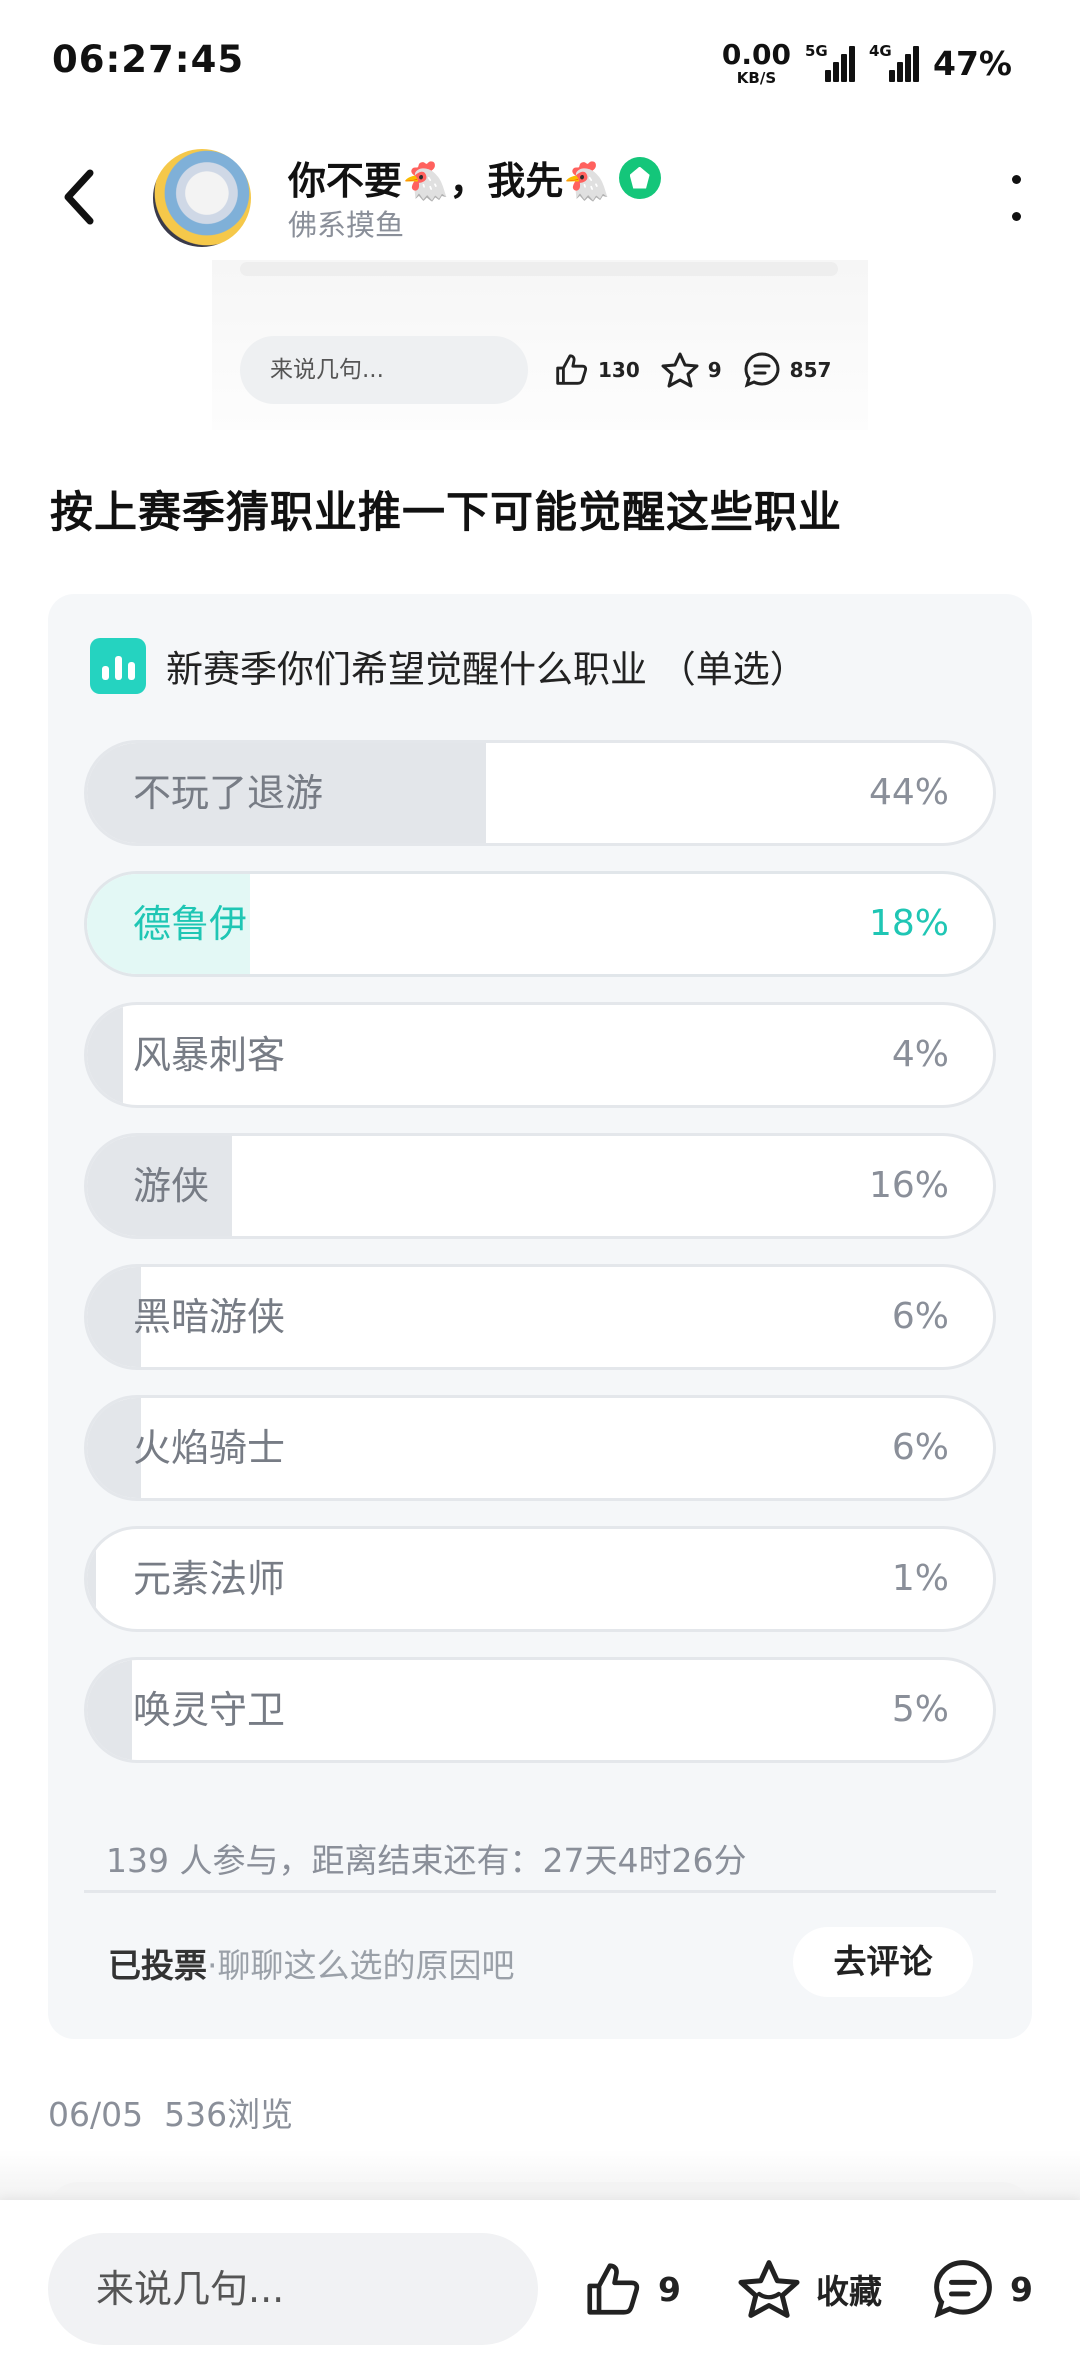 Image resolution: width=1080 pixels, height=2375 pixels. I want to click on poll-option-label: 德鲁伊, so click(190, 924).